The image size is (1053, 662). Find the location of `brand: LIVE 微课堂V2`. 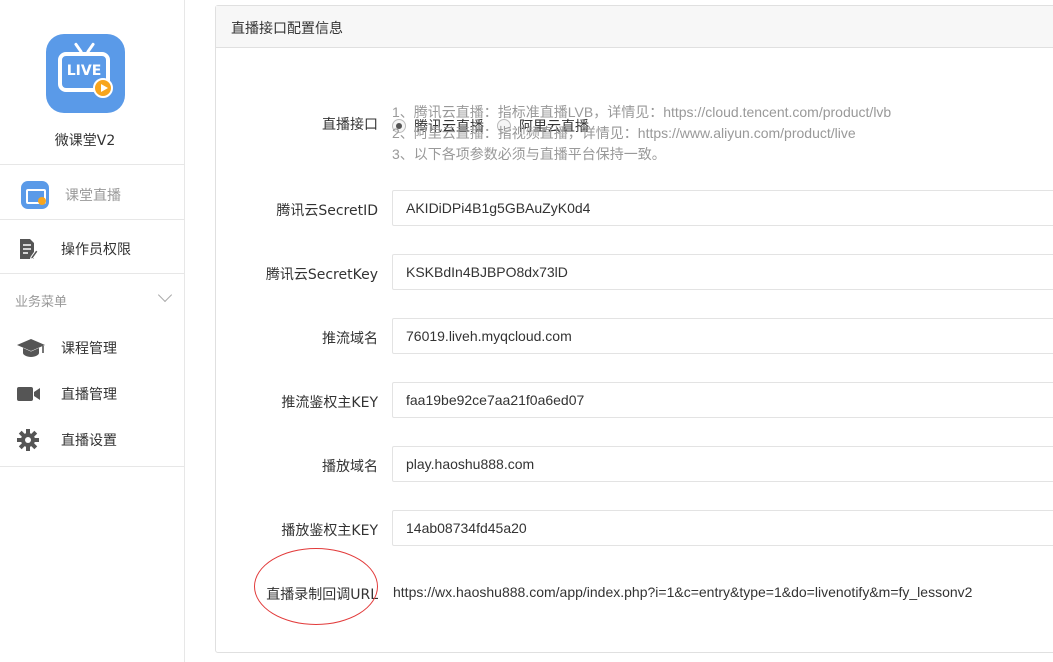

brand: LIVE 微课堂V2 is located at coordinates (92, 82).